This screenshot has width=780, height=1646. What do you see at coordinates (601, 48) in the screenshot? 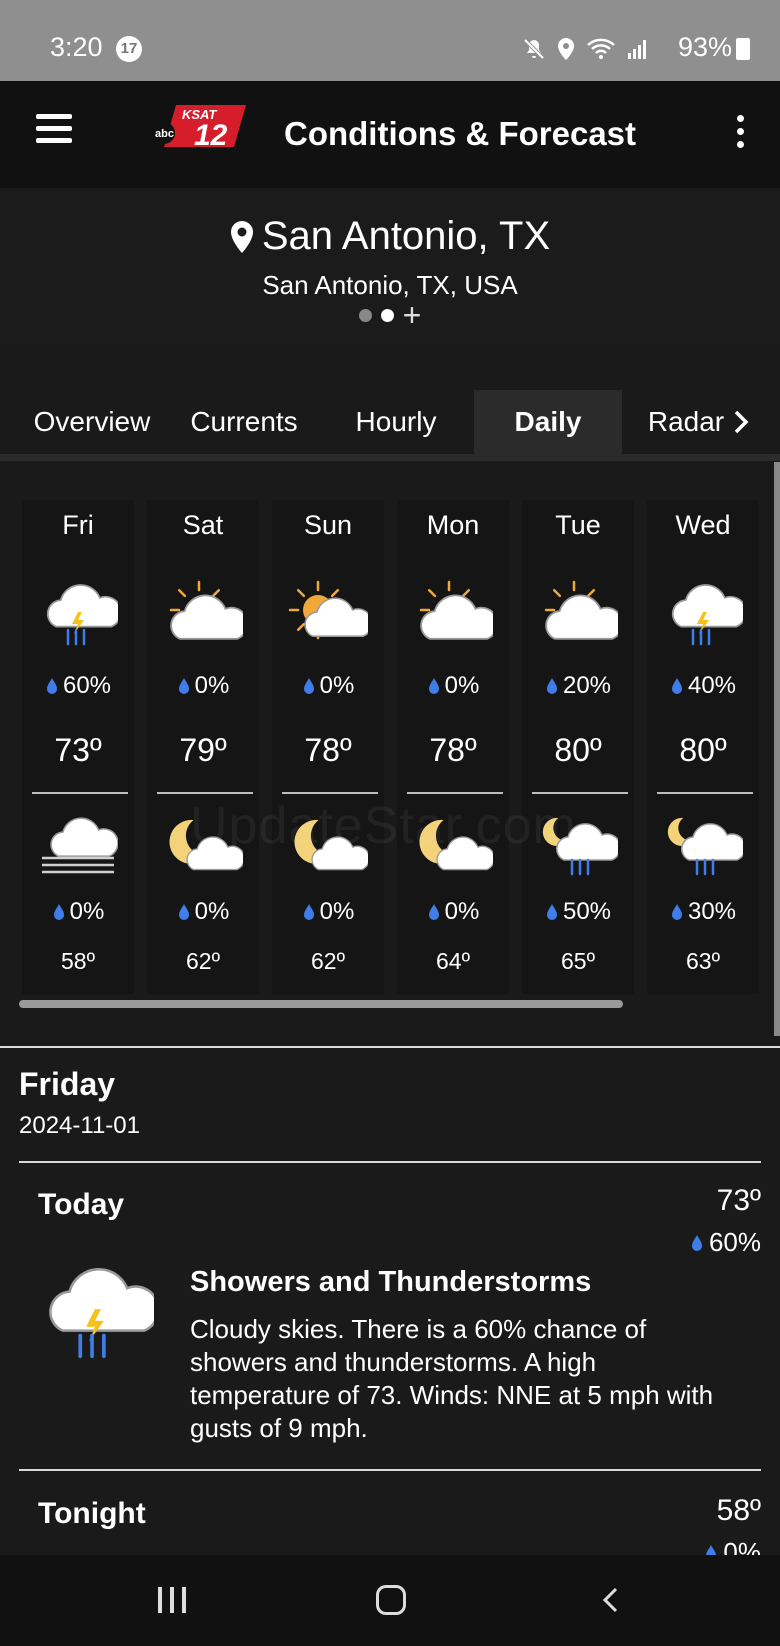
I see `wifi-icon` at bounding box center [601, 48].